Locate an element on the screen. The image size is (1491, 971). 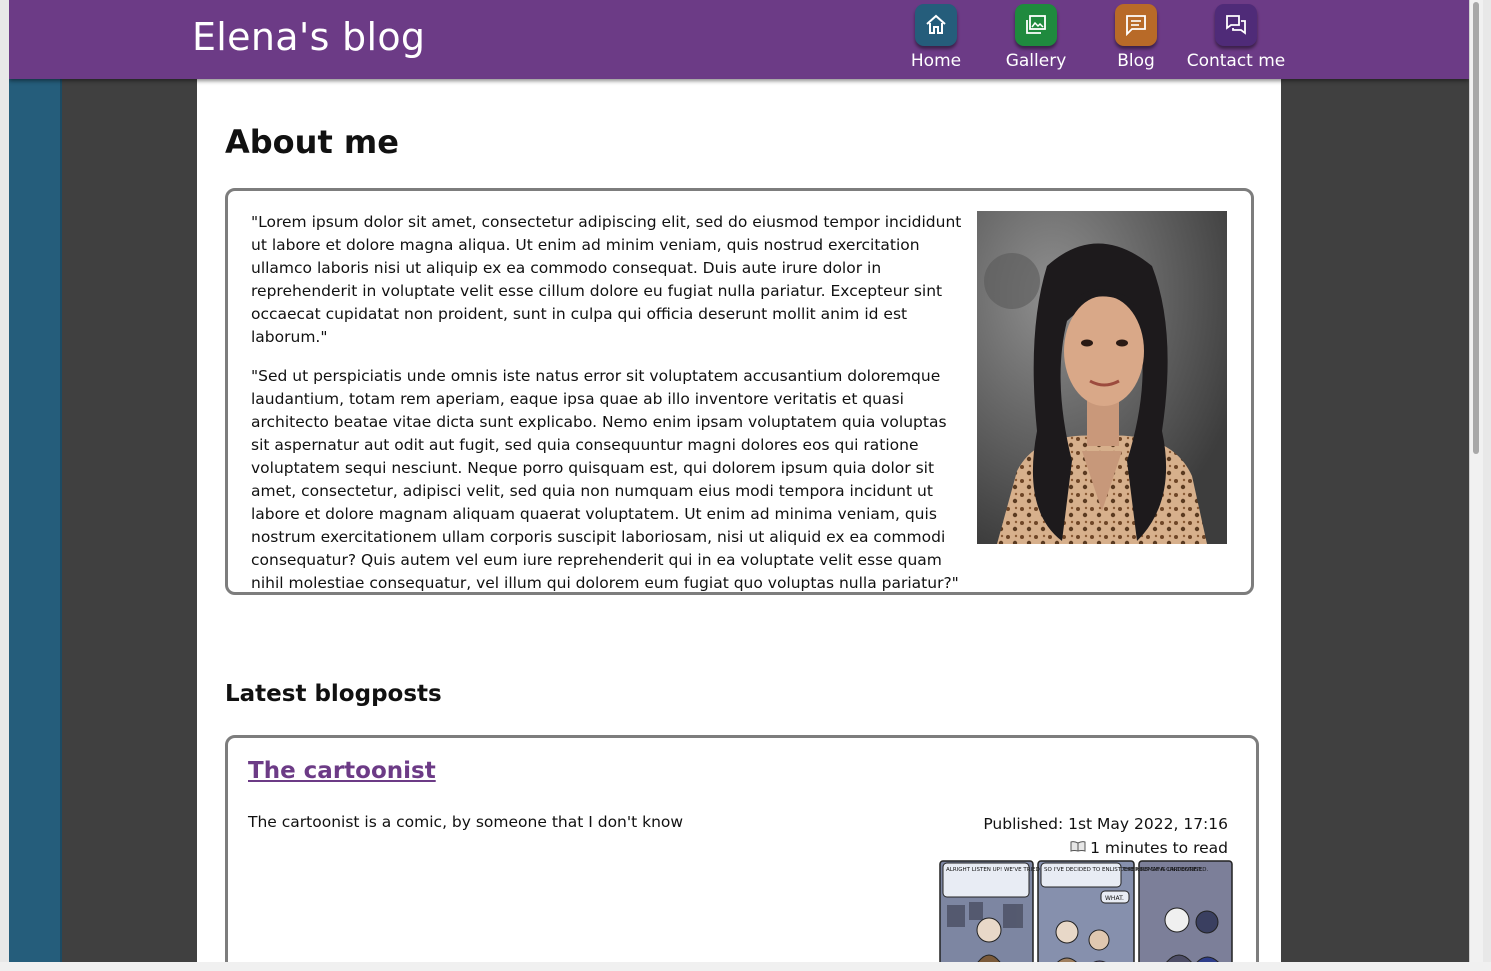
site-title: Elena's blog is located at coordinates (308, 37).